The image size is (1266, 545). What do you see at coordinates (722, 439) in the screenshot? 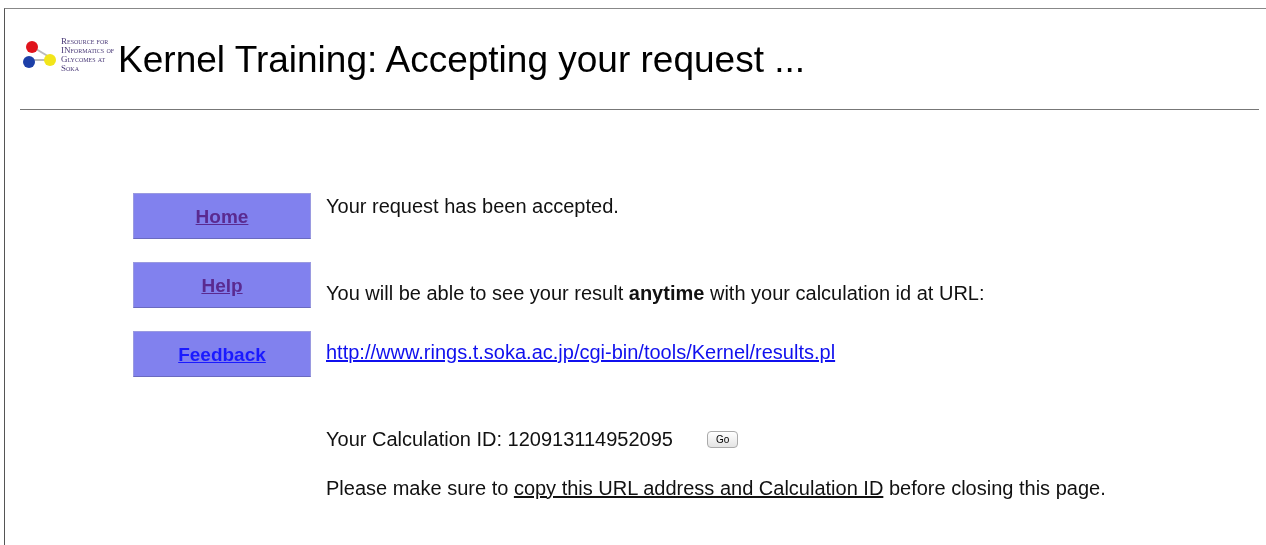
I see `go-button: Go` at bounding box center [722, 439].